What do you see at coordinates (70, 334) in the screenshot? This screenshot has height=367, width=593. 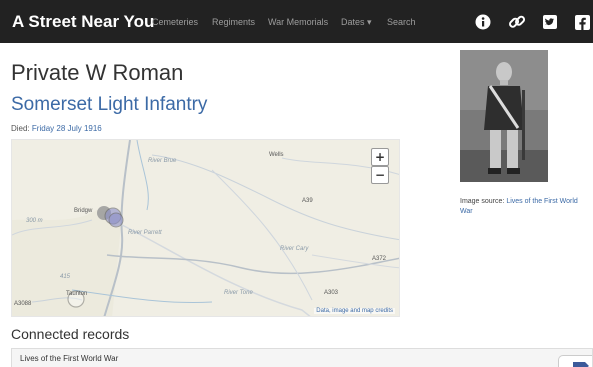 I see `connected-records-heading: Connected records` at bounding box center [70, 334].